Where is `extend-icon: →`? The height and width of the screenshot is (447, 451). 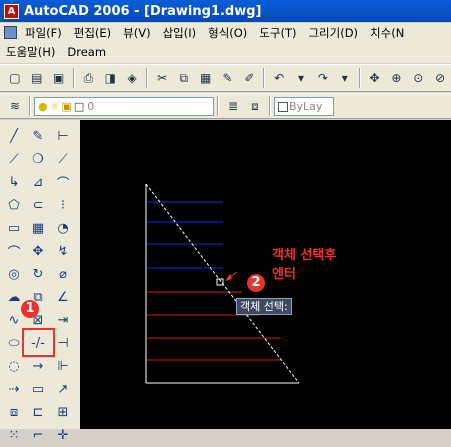 extend-icon: → is located at coordinates (38, 366).